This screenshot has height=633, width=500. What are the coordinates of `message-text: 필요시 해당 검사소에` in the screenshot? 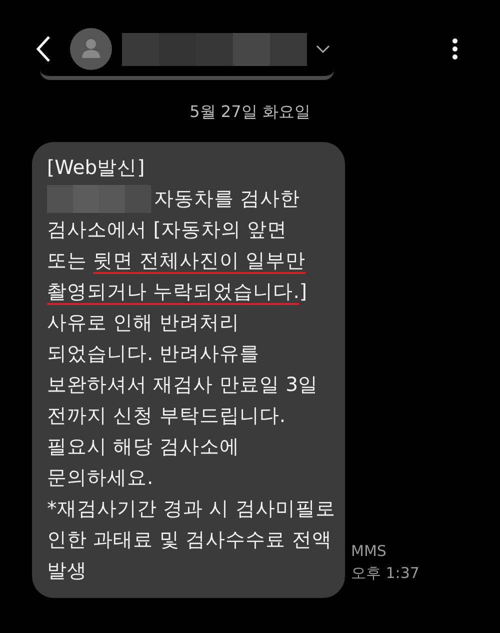 It's located at (143, 447).